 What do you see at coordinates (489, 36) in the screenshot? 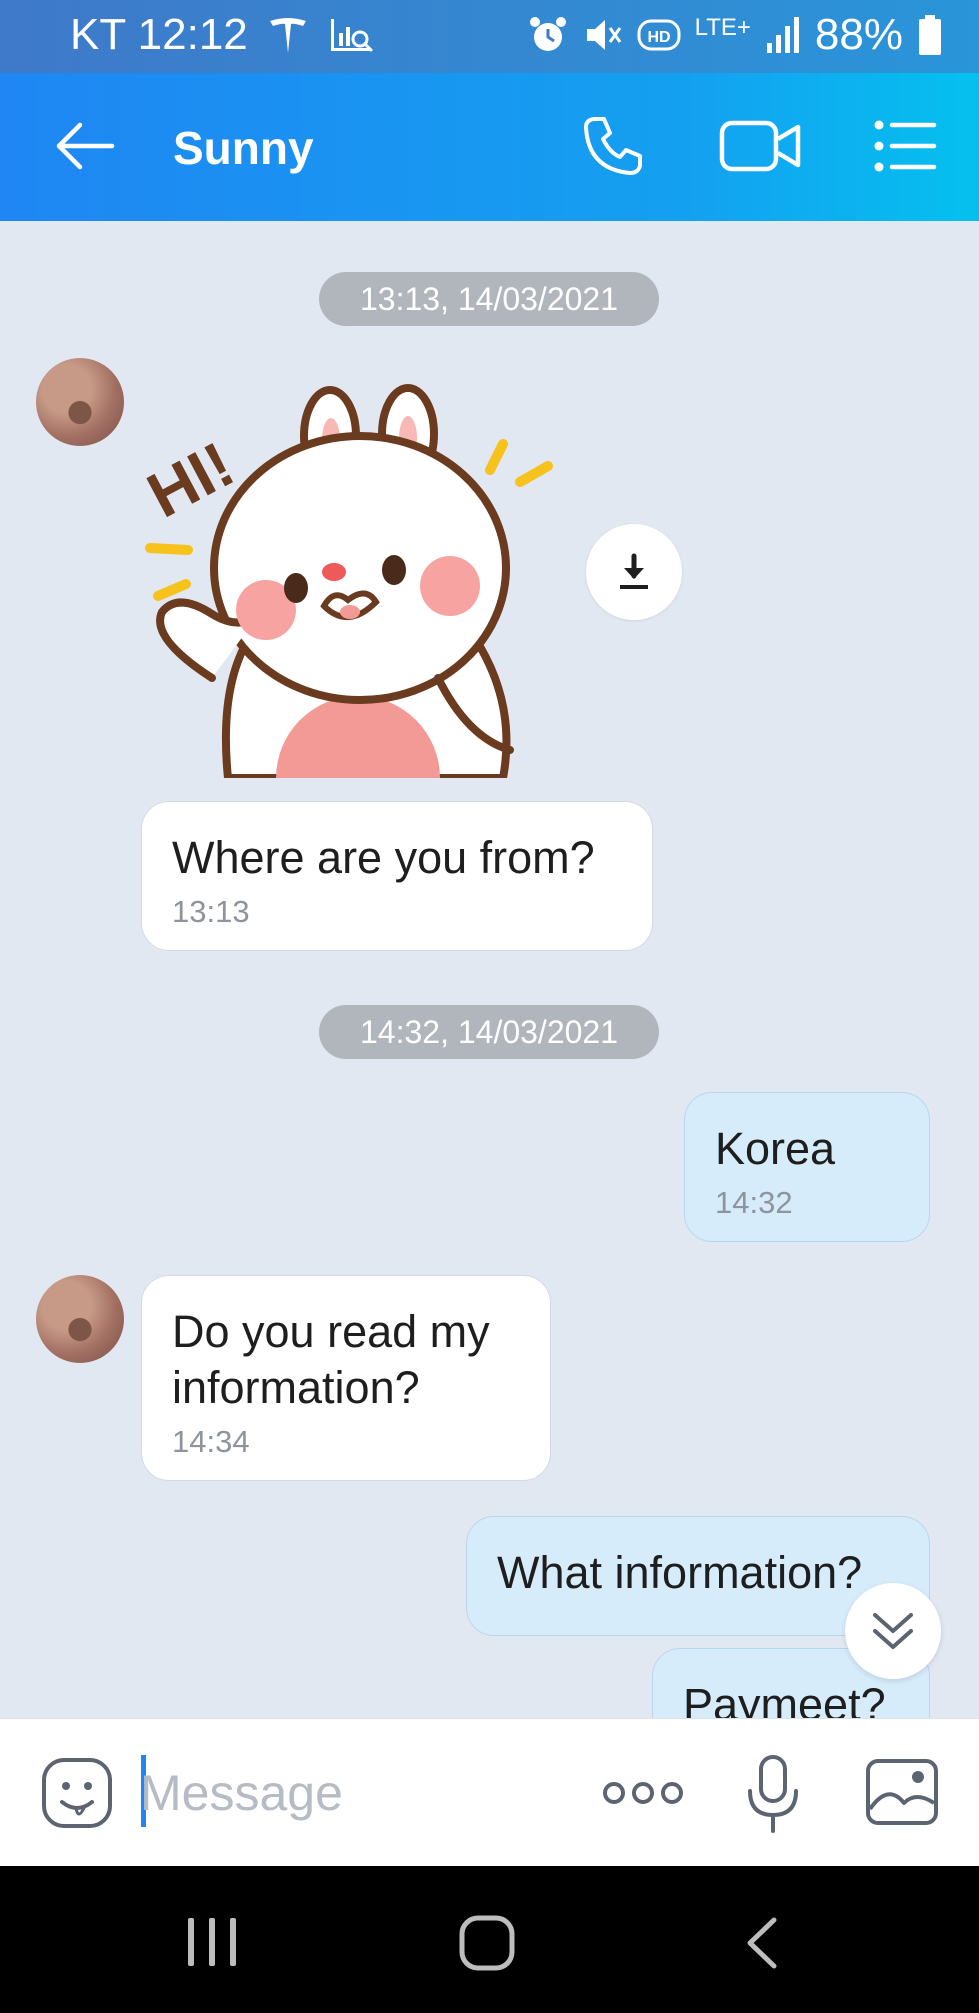
I see `status-bar: KT 12:12 HD LTE+ 88%` at bounding box center [489, 36].